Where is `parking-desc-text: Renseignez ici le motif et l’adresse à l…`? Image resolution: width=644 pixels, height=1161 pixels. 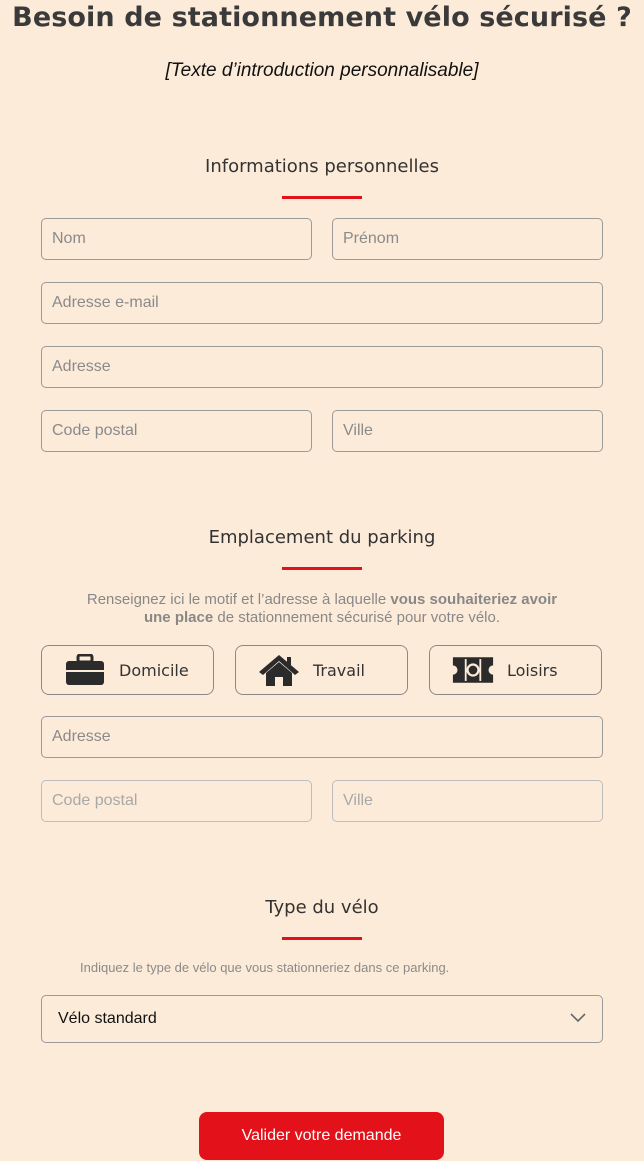
parking-desc-text: Renseignez ici le motif et l’adresse à l… is located at coordinates (238, 599).